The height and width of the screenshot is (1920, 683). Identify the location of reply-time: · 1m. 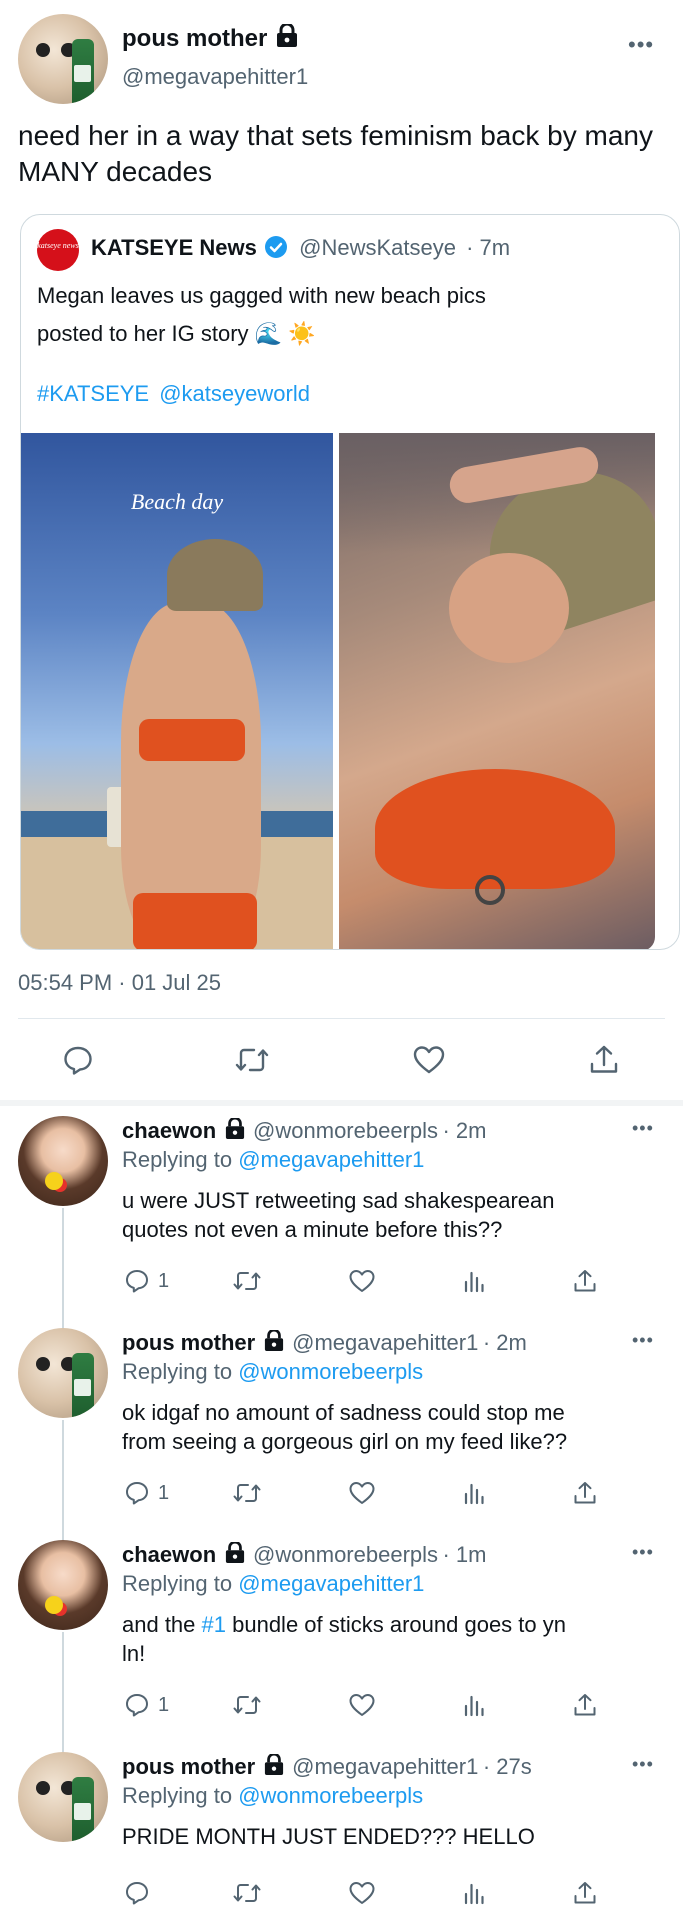
(464, 1554).